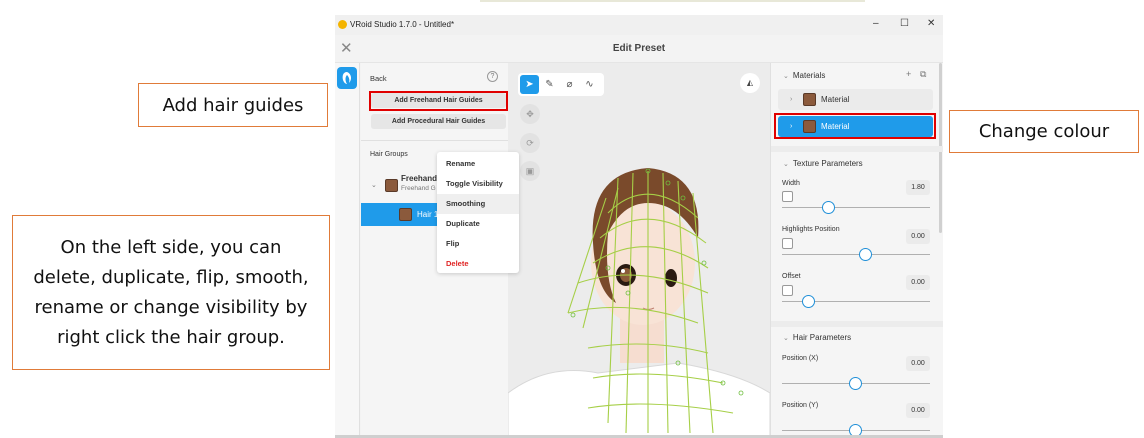 The image size is (1144, 438). What do you see at coordinates (791, 276) in the screenshot?
I see `offset-label: Offset` at bounding box center [791, 276].